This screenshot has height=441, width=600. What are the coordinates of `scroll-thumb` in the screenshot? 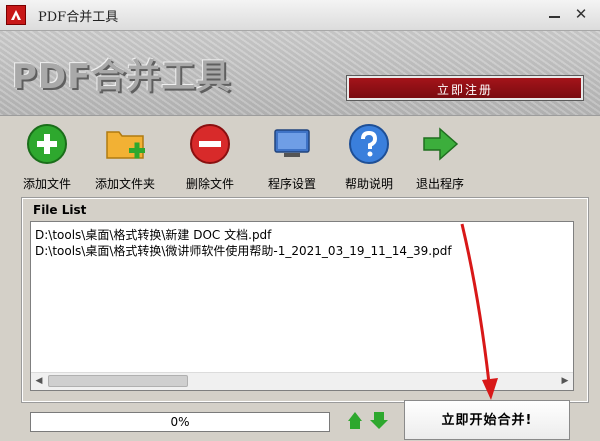 It's located at (118, 381).